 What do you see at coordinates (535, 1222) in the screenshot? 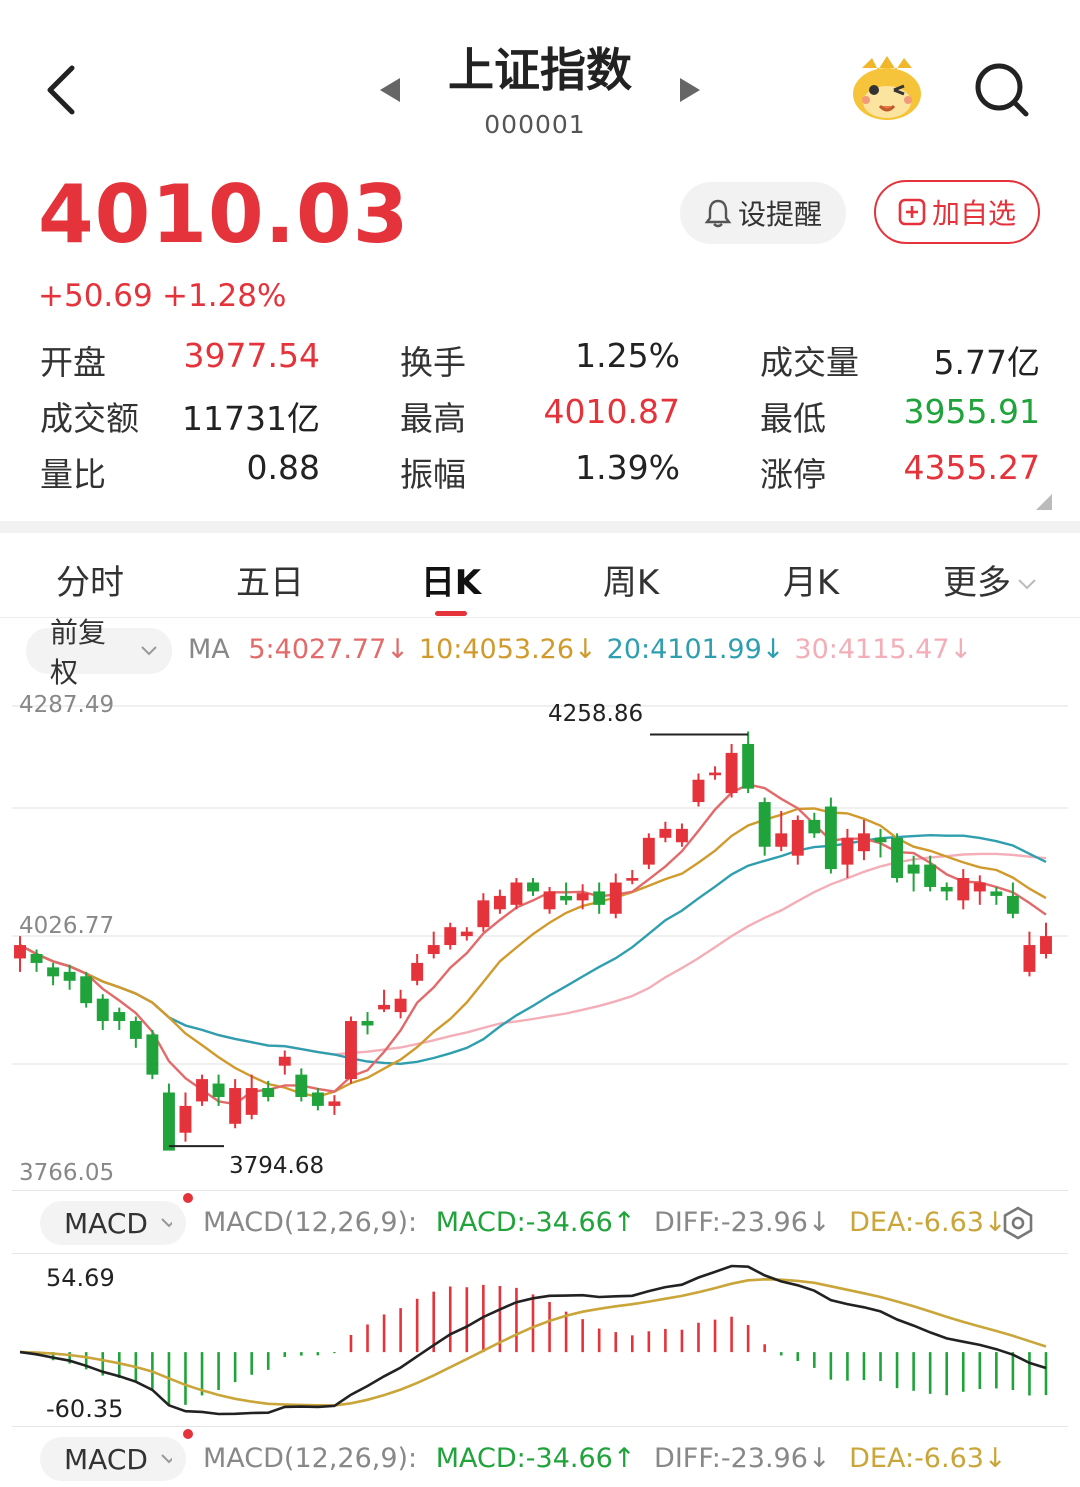
I see `macd-value: MACD:-34.66↑` at bounding box center [535, 1222].